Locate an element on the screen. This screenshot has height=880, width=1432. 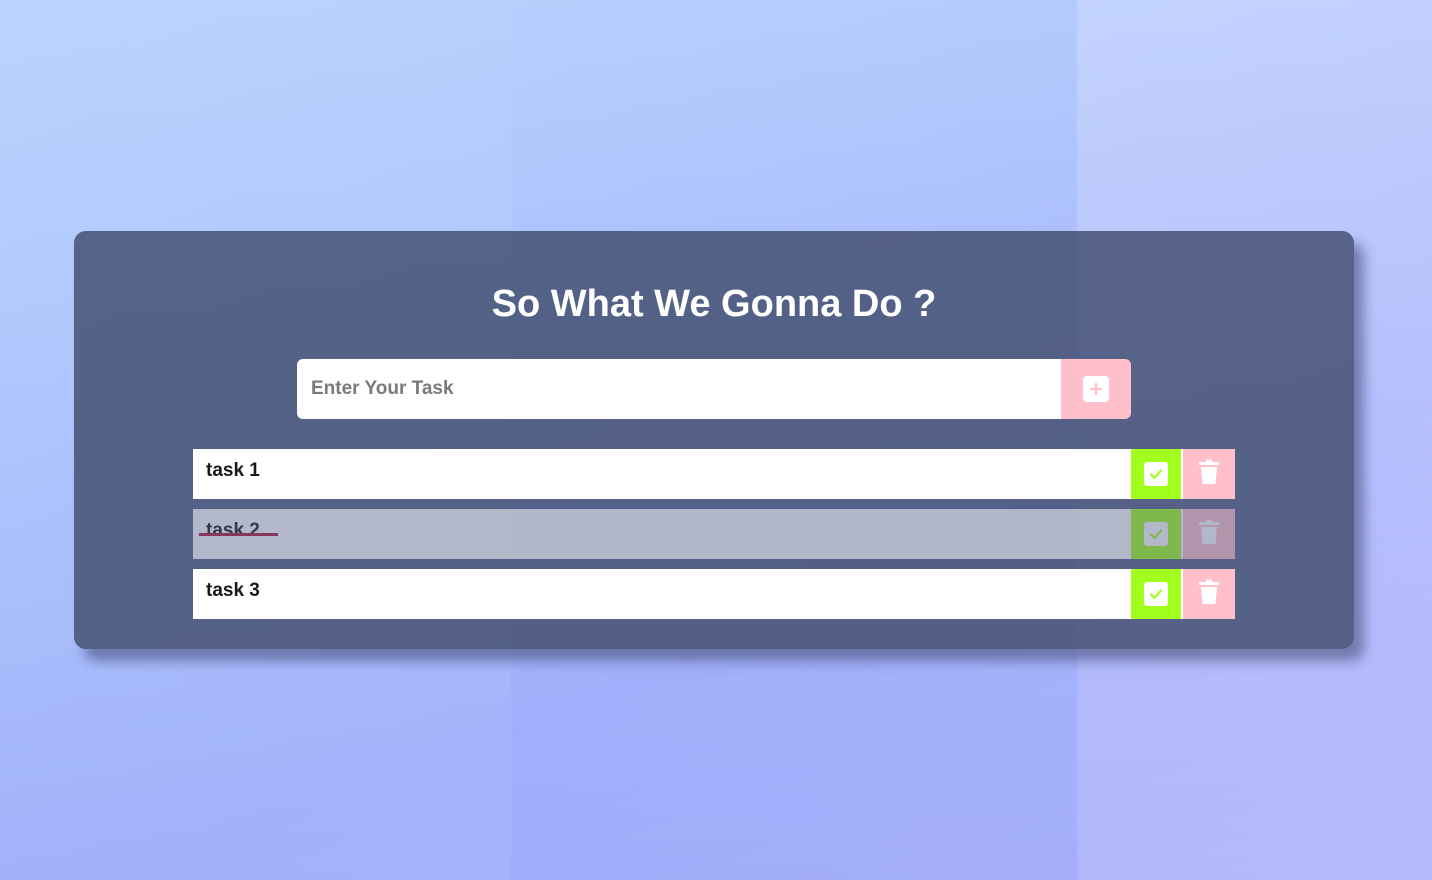
task-row: task 1 is located at coordinates (714, 474).